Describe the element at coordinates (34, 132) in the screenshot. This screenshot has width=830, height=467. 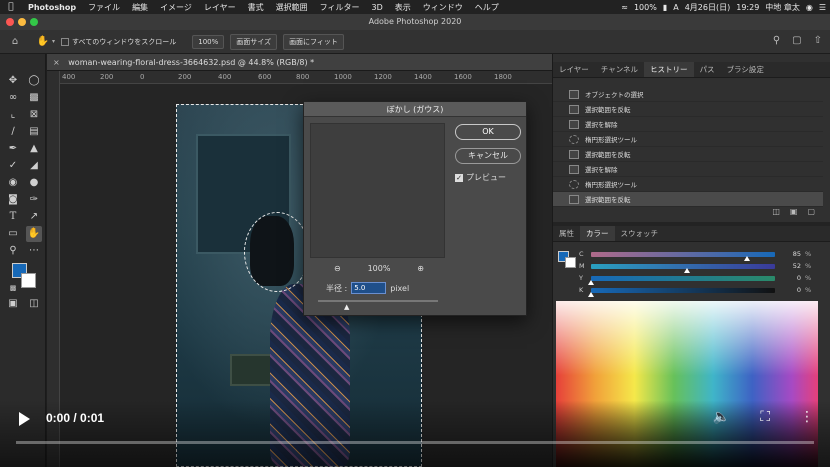
I see `healing-tool-icon: ▤` at that location.